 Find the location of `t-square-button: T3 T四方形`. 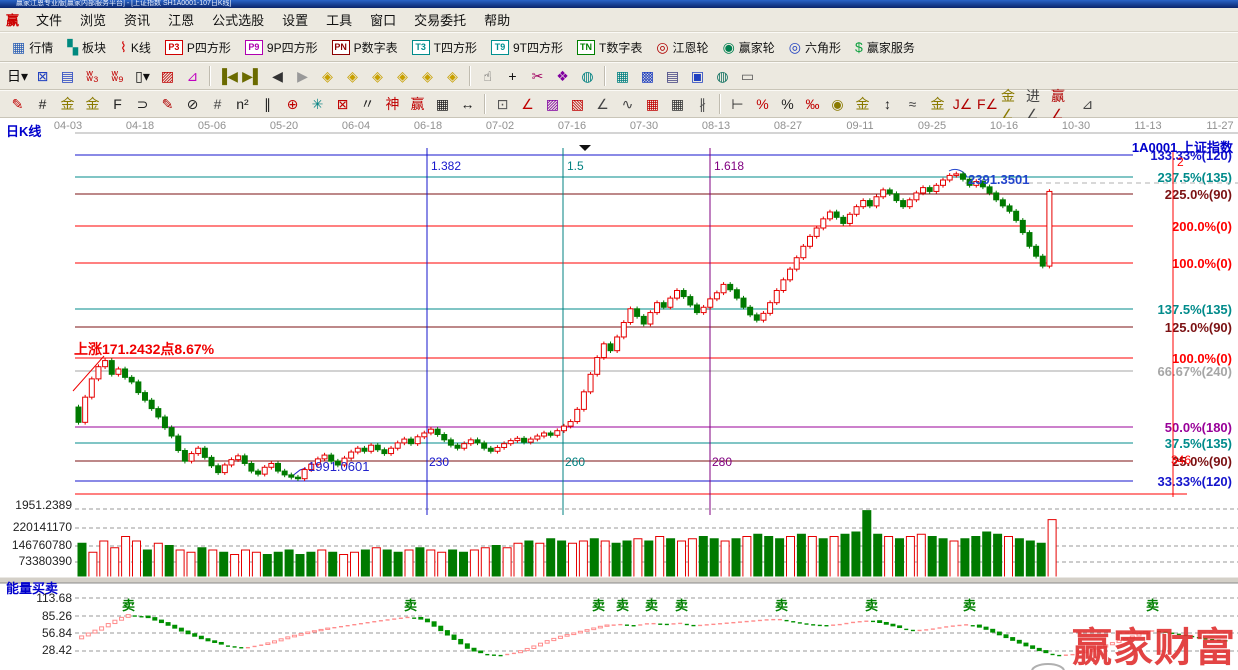

t-square-button: T3 T四方形 is located at coordinates (444, 47).